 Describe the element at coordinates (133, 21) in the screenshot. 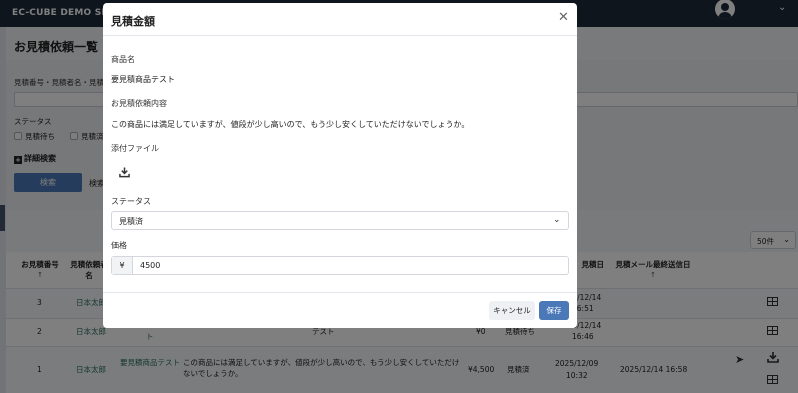

I see `modal-title: 見積金額` at that location.